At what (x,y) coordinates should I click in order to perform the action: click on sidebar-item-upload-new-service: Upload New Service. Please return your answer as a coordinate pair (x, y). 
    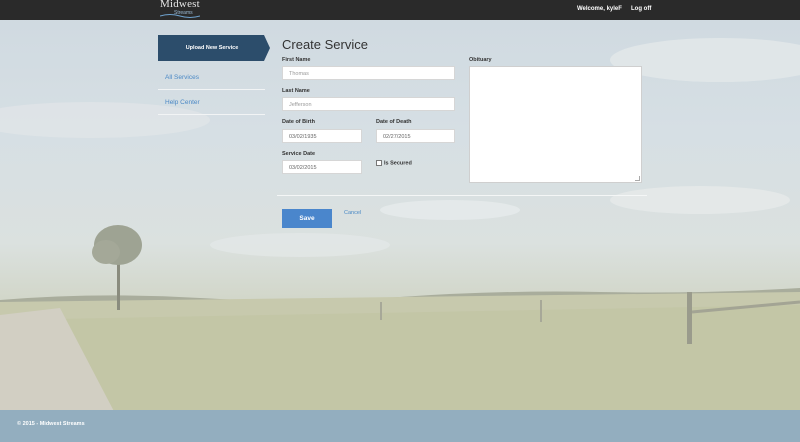
    Looking at the image, I should click on (214, 48).